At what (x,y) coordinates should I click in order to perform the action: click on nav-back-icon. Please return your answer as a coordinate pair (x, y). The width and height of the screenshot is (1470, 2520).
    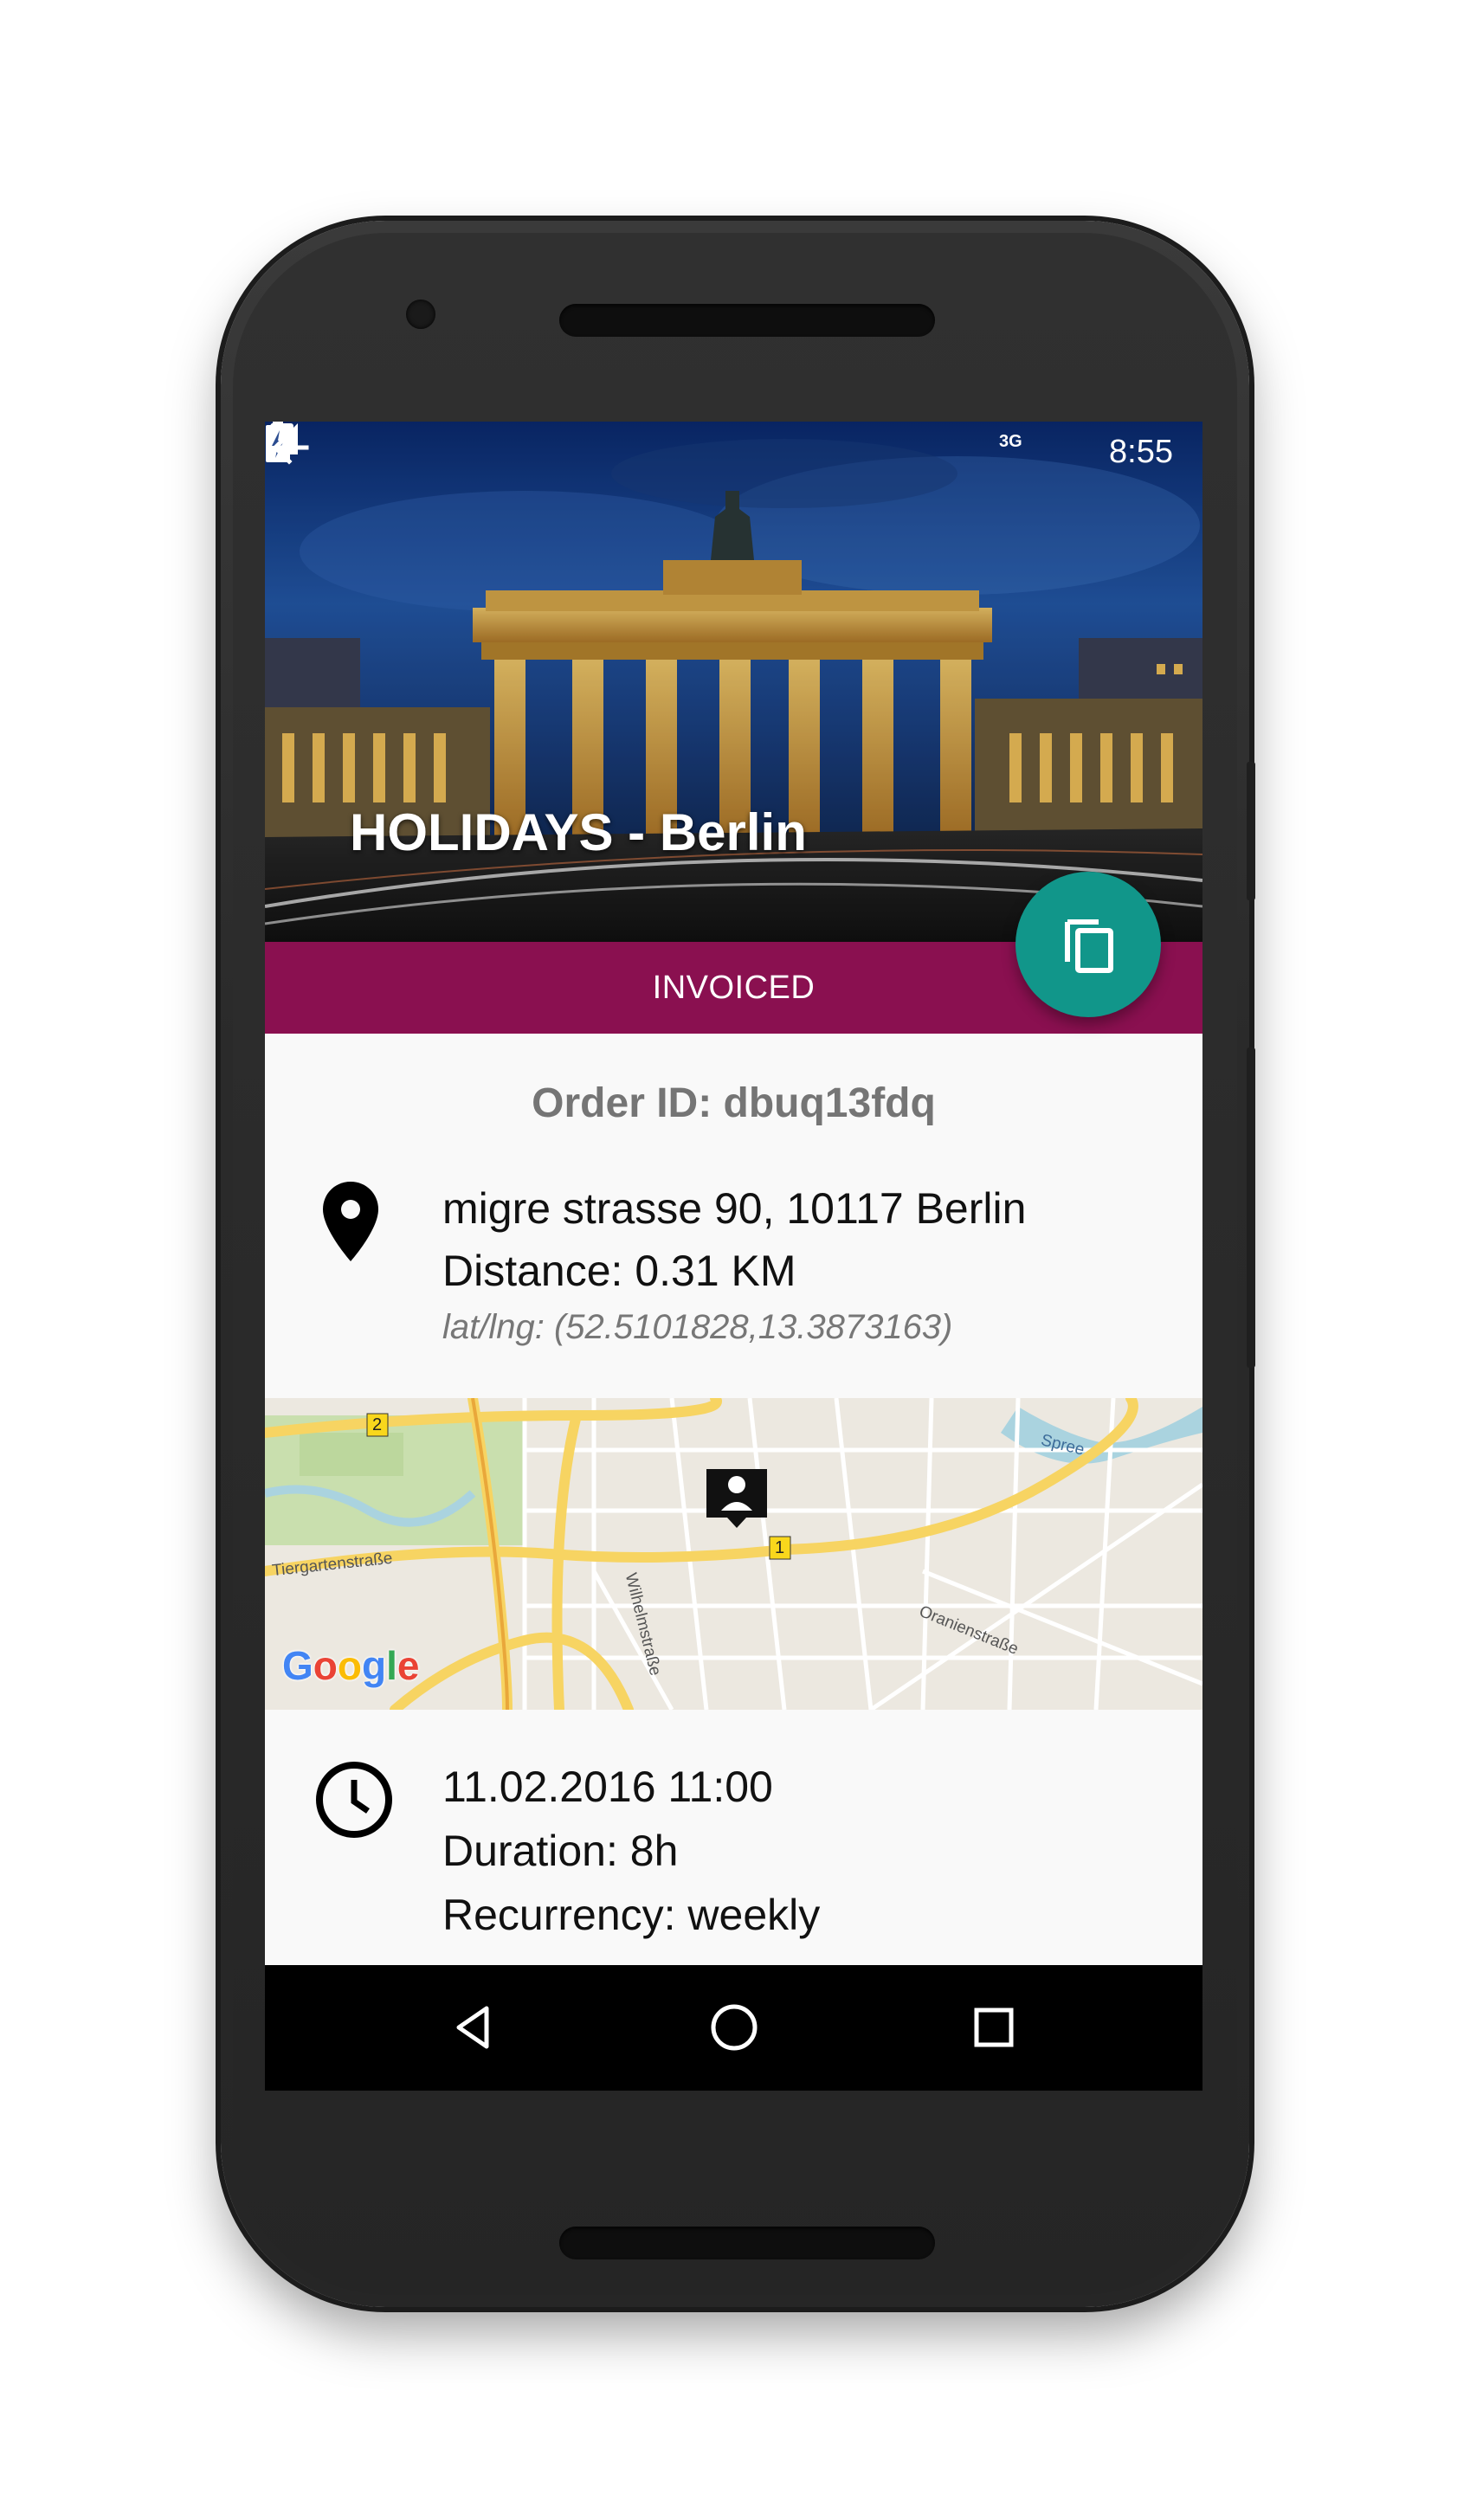
    Looking at the image, I should click on (474, 2027).